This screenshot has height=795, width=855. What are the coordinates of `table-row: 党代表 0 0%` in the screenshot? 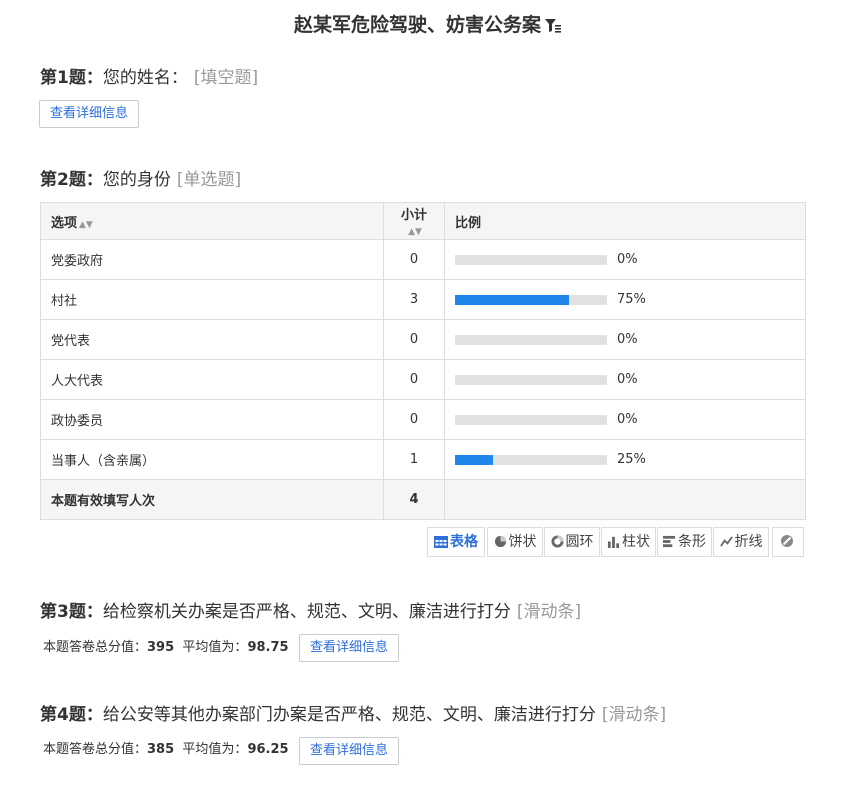 It's located at (423, 339).